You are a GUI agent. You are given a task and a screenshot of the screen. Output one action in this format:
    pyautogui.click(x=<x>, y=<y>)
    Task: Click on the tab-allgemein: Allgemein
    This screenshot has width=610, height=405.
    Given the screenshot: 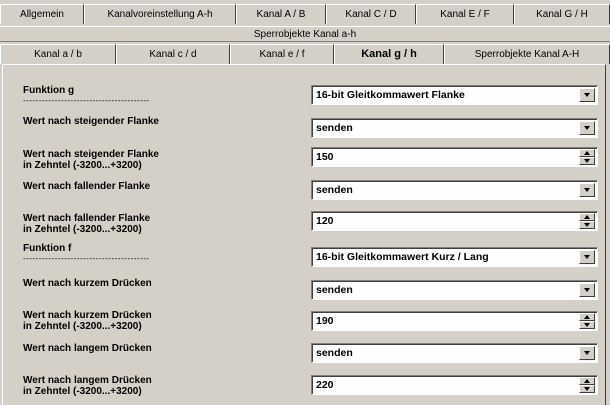 What is the action you would take?
    pyautogui.click(x=42, y=14)
    